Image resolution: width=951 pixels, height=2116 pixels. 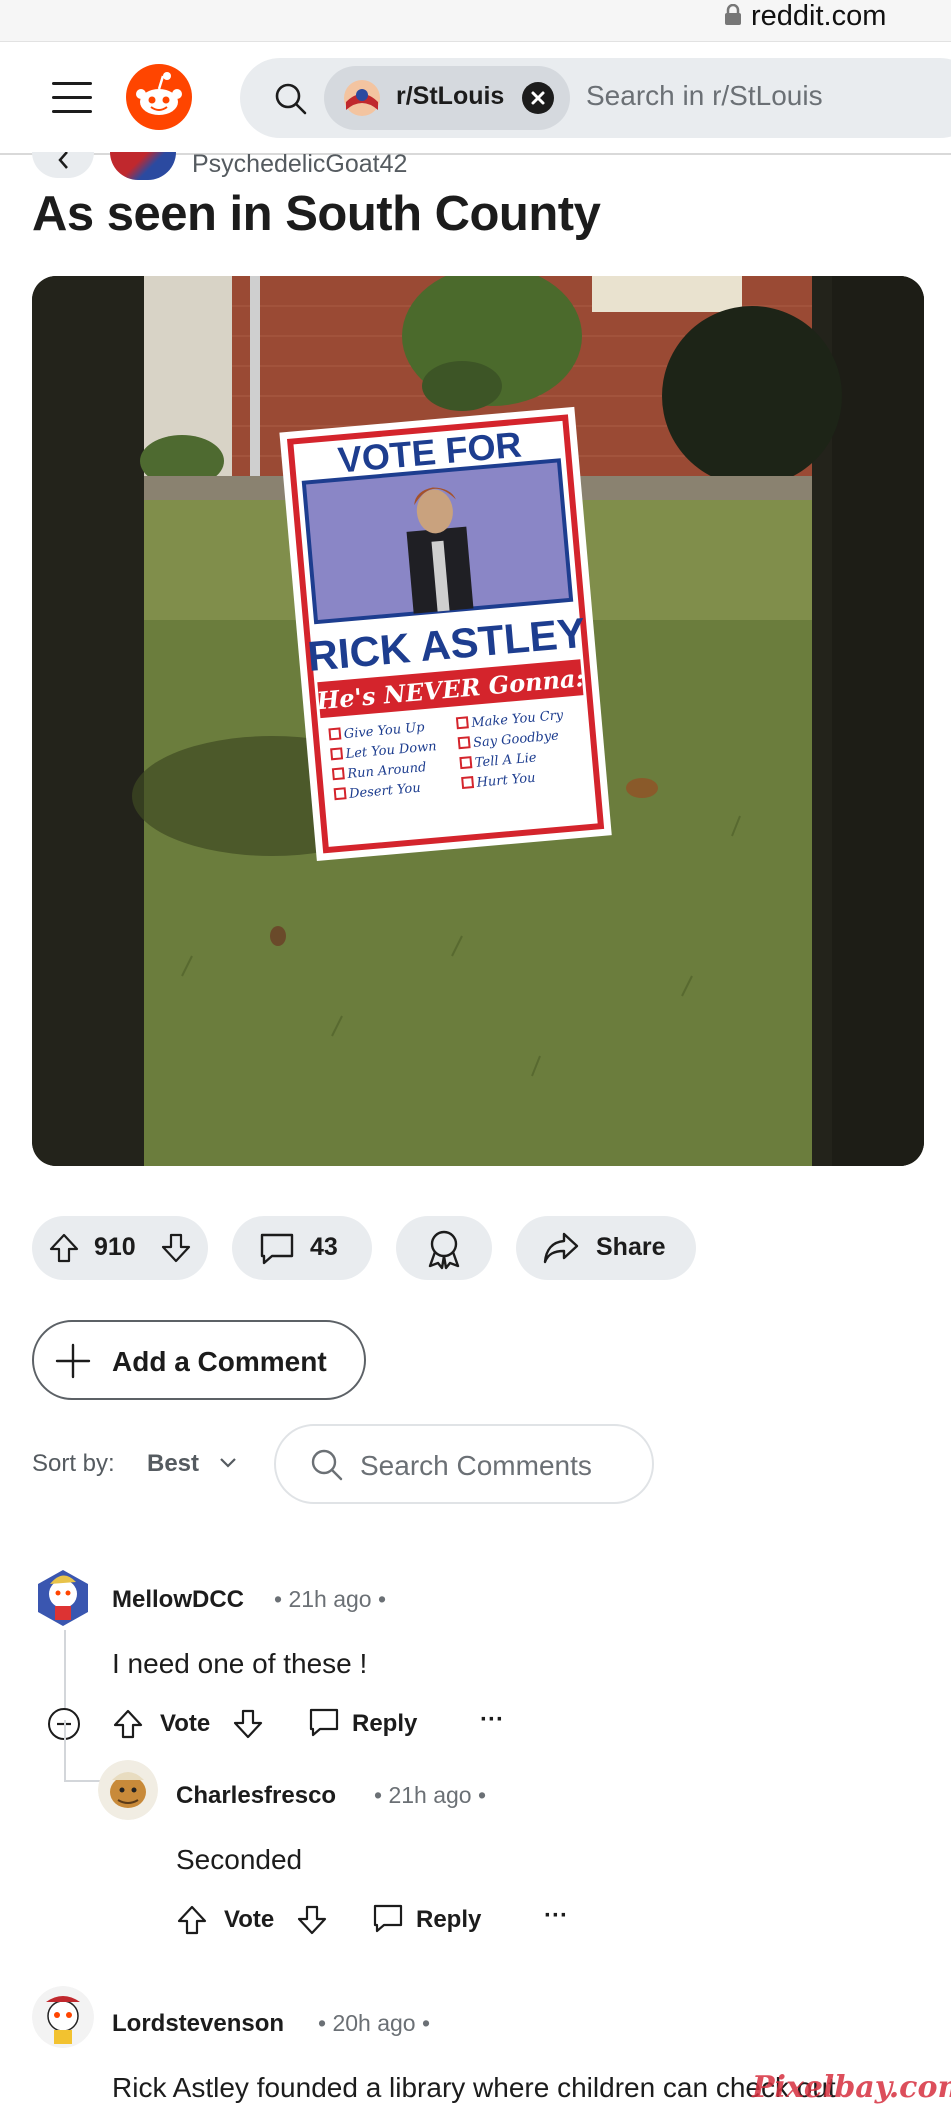 I want to click on award-icon, so click(x=444, y=1250).